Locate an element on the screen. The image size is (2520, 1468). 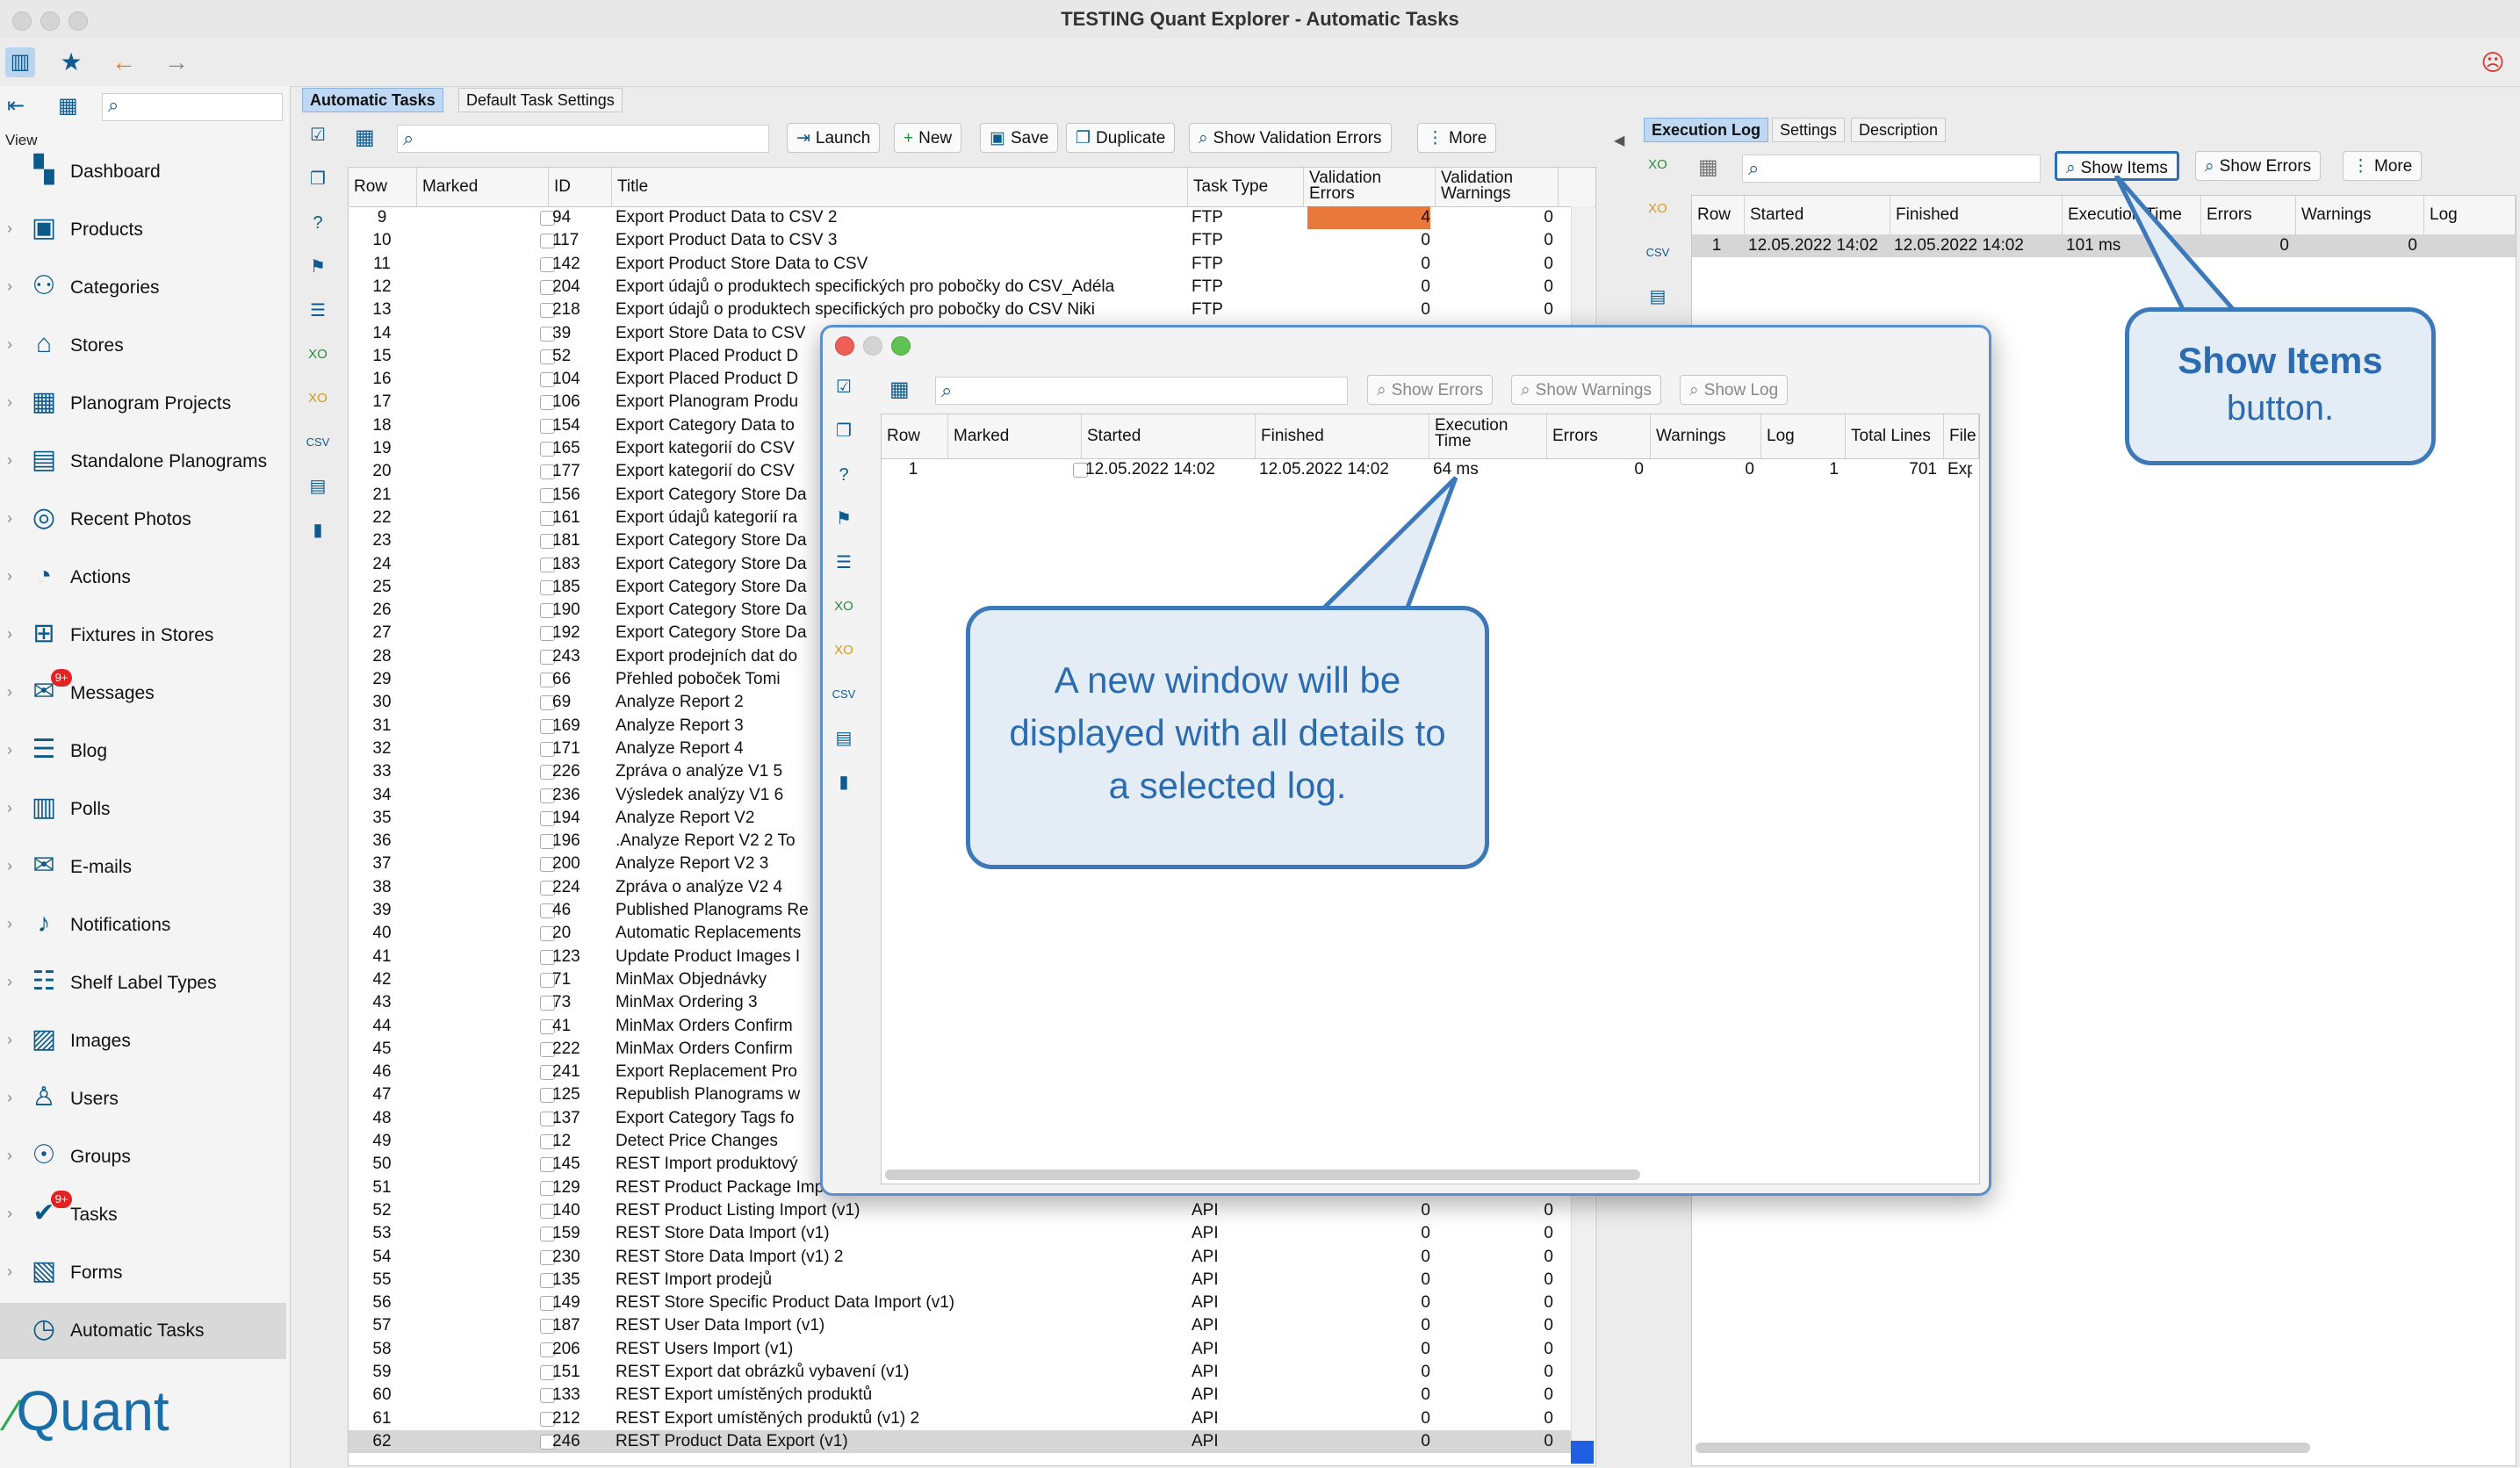
dialog-column-header: Marked is located at coordinates (1015, 436).